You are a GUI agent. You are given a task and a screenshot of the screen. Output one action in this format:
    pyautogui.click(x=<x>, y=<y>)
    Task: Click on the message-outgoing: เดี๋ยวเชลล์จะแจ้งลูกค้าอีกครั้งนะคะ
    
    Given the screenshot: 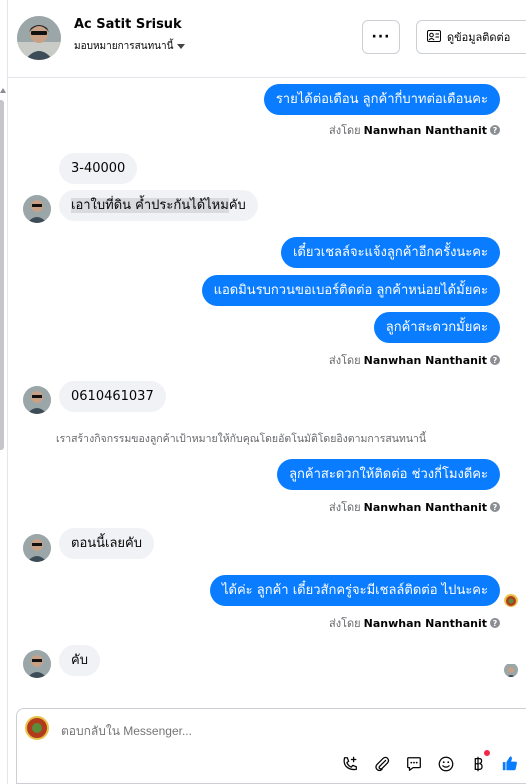 What is the action you would take?
    pyautogui.click(x=390, y=252)
    